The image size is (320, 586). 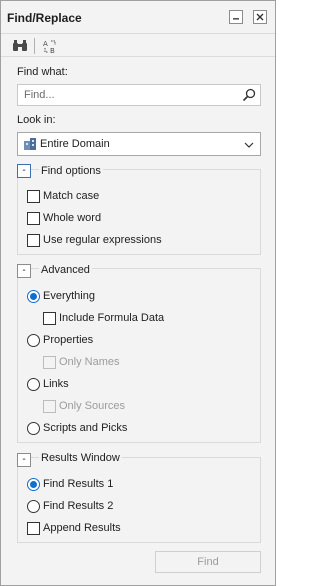 I want to click on links-radio: Links, so click(x=48, y=384).